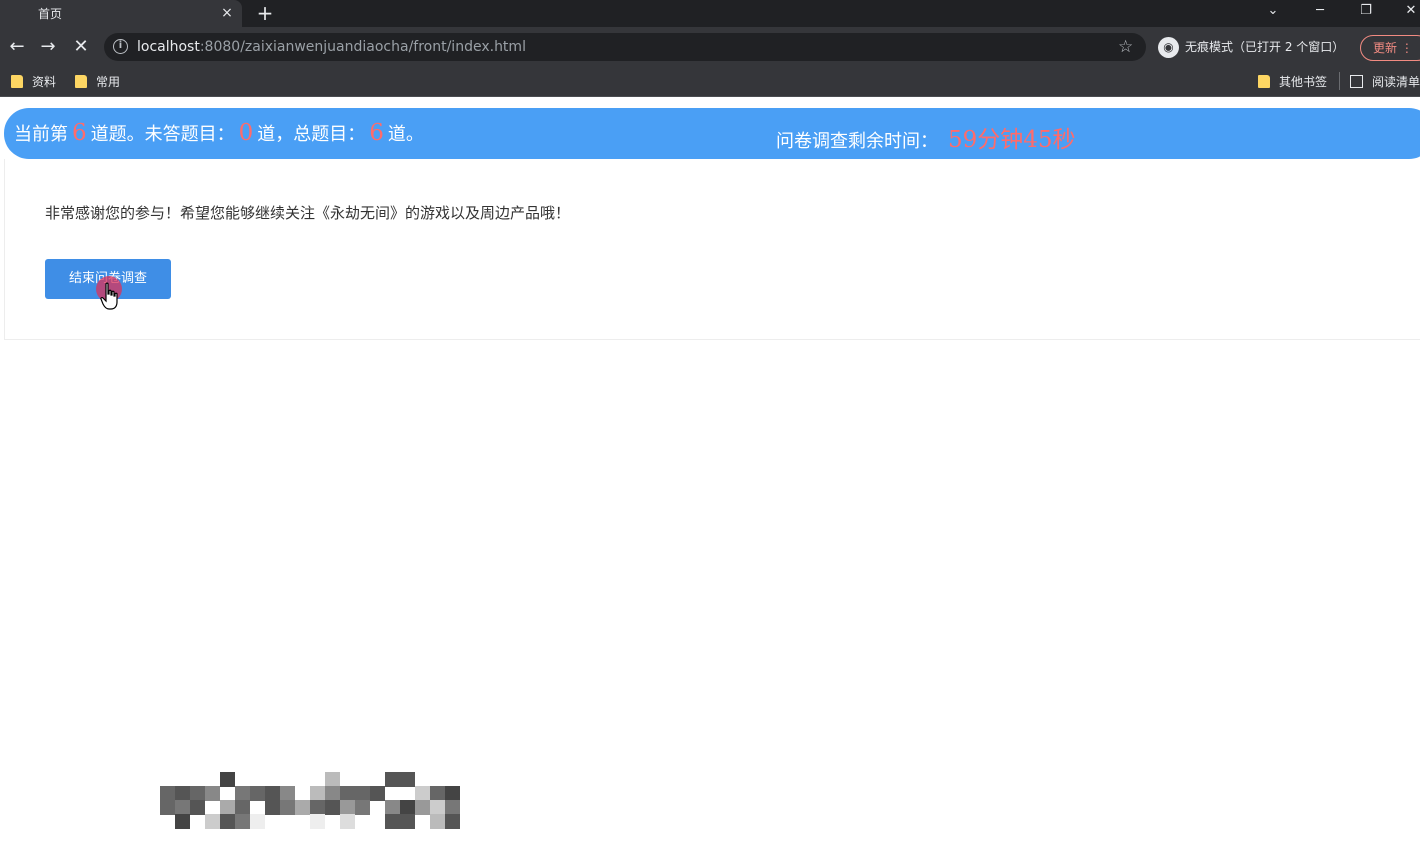 This screenshot has width=1420, height=852. Describe the element at coordinates (1390, 48) in the screenshot. I see `update-button: 更新 ⋮` at that location.